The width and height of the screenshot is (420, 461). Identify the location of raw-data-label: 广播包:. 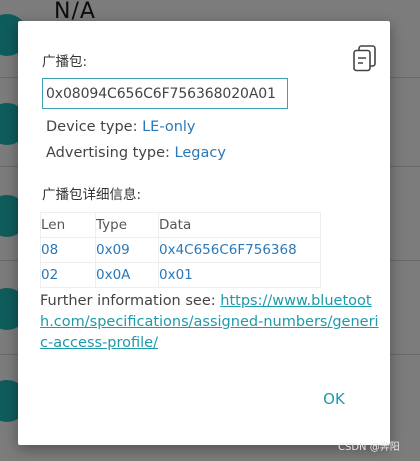
(65, 62).